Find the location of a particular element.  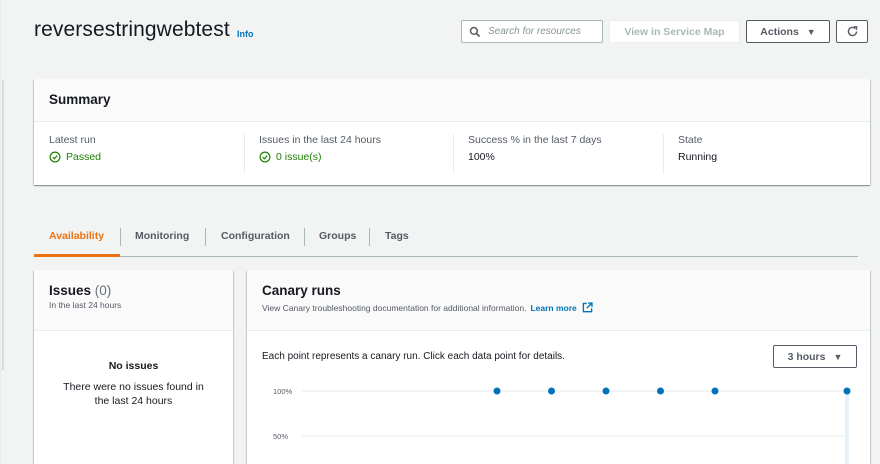

view-in-service-map-label: View in Service Map is located at coordinates (674, 31).